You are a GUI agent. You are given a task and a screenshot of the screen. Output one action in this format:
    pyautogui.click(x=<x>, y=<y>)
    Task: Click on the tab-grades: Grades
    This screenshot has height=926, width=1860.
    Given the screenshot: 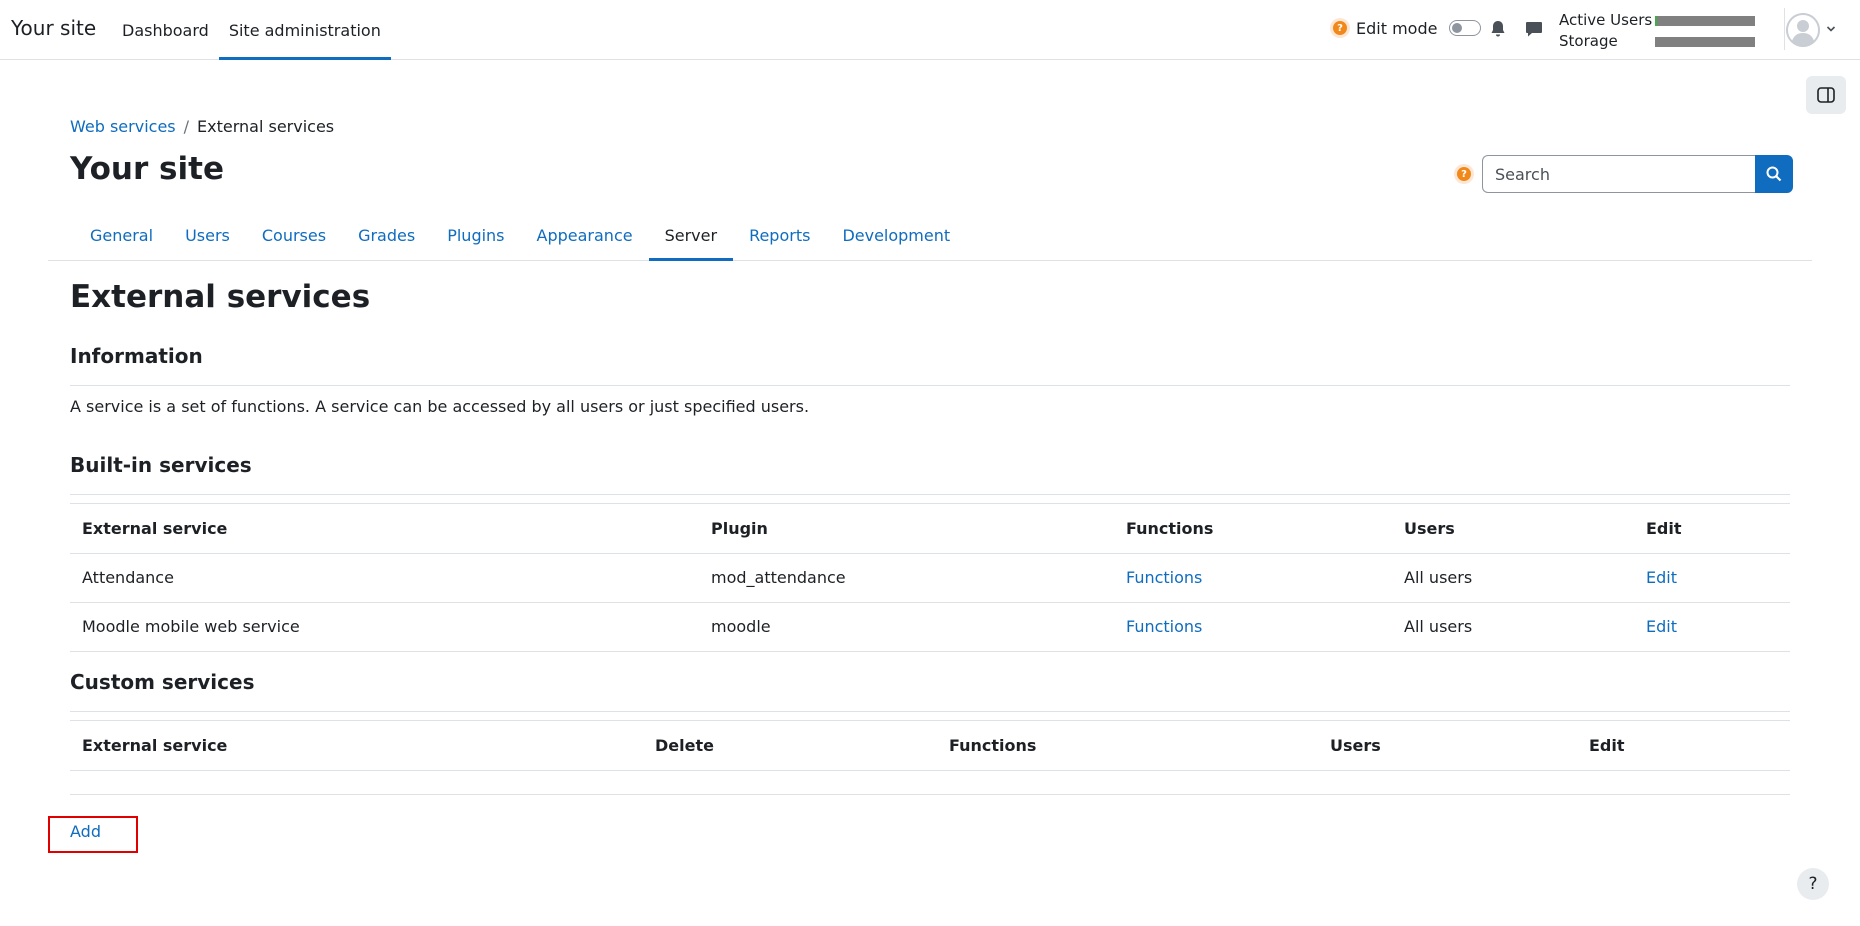 What is the action you would take?
    pyautogui.click(x=386, y=235)
    